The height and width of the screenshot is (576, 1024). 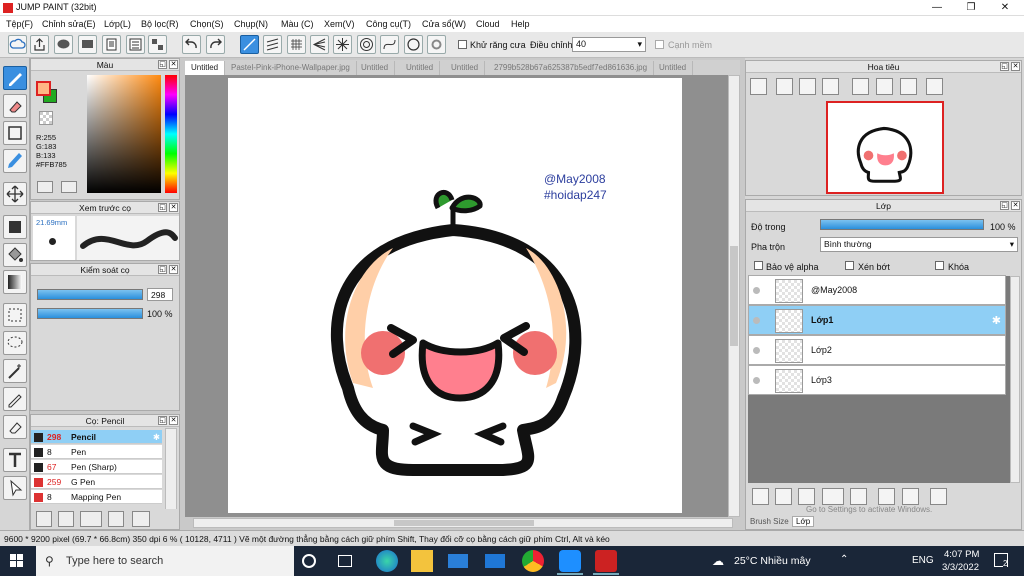 What do you see at coordinates (251, 24) in the screenshot?
I see `menu-capture: Chụp(N)` at bounding box center [251, 24].